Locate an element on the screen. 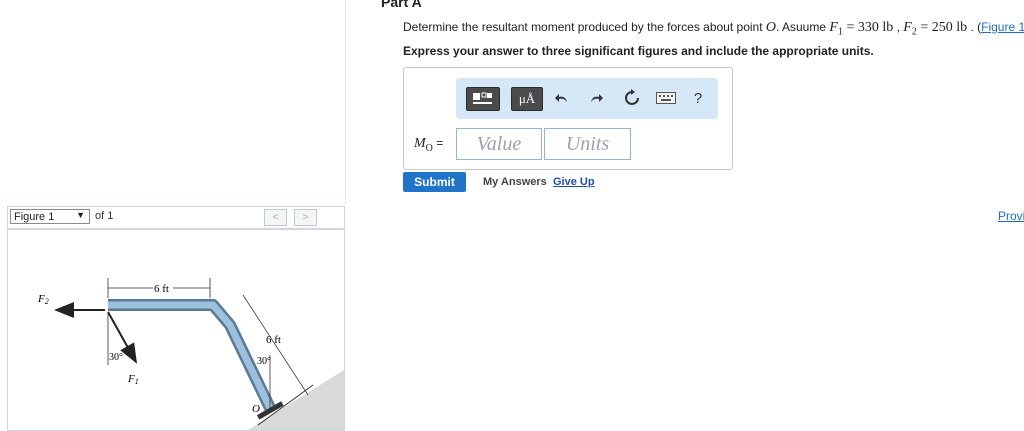 The width and height of the screenshot is (1024, 431). figure-diagram: F2 F1 6 ft 6 ft 30° 30° O is located at coordinates (190, 354).